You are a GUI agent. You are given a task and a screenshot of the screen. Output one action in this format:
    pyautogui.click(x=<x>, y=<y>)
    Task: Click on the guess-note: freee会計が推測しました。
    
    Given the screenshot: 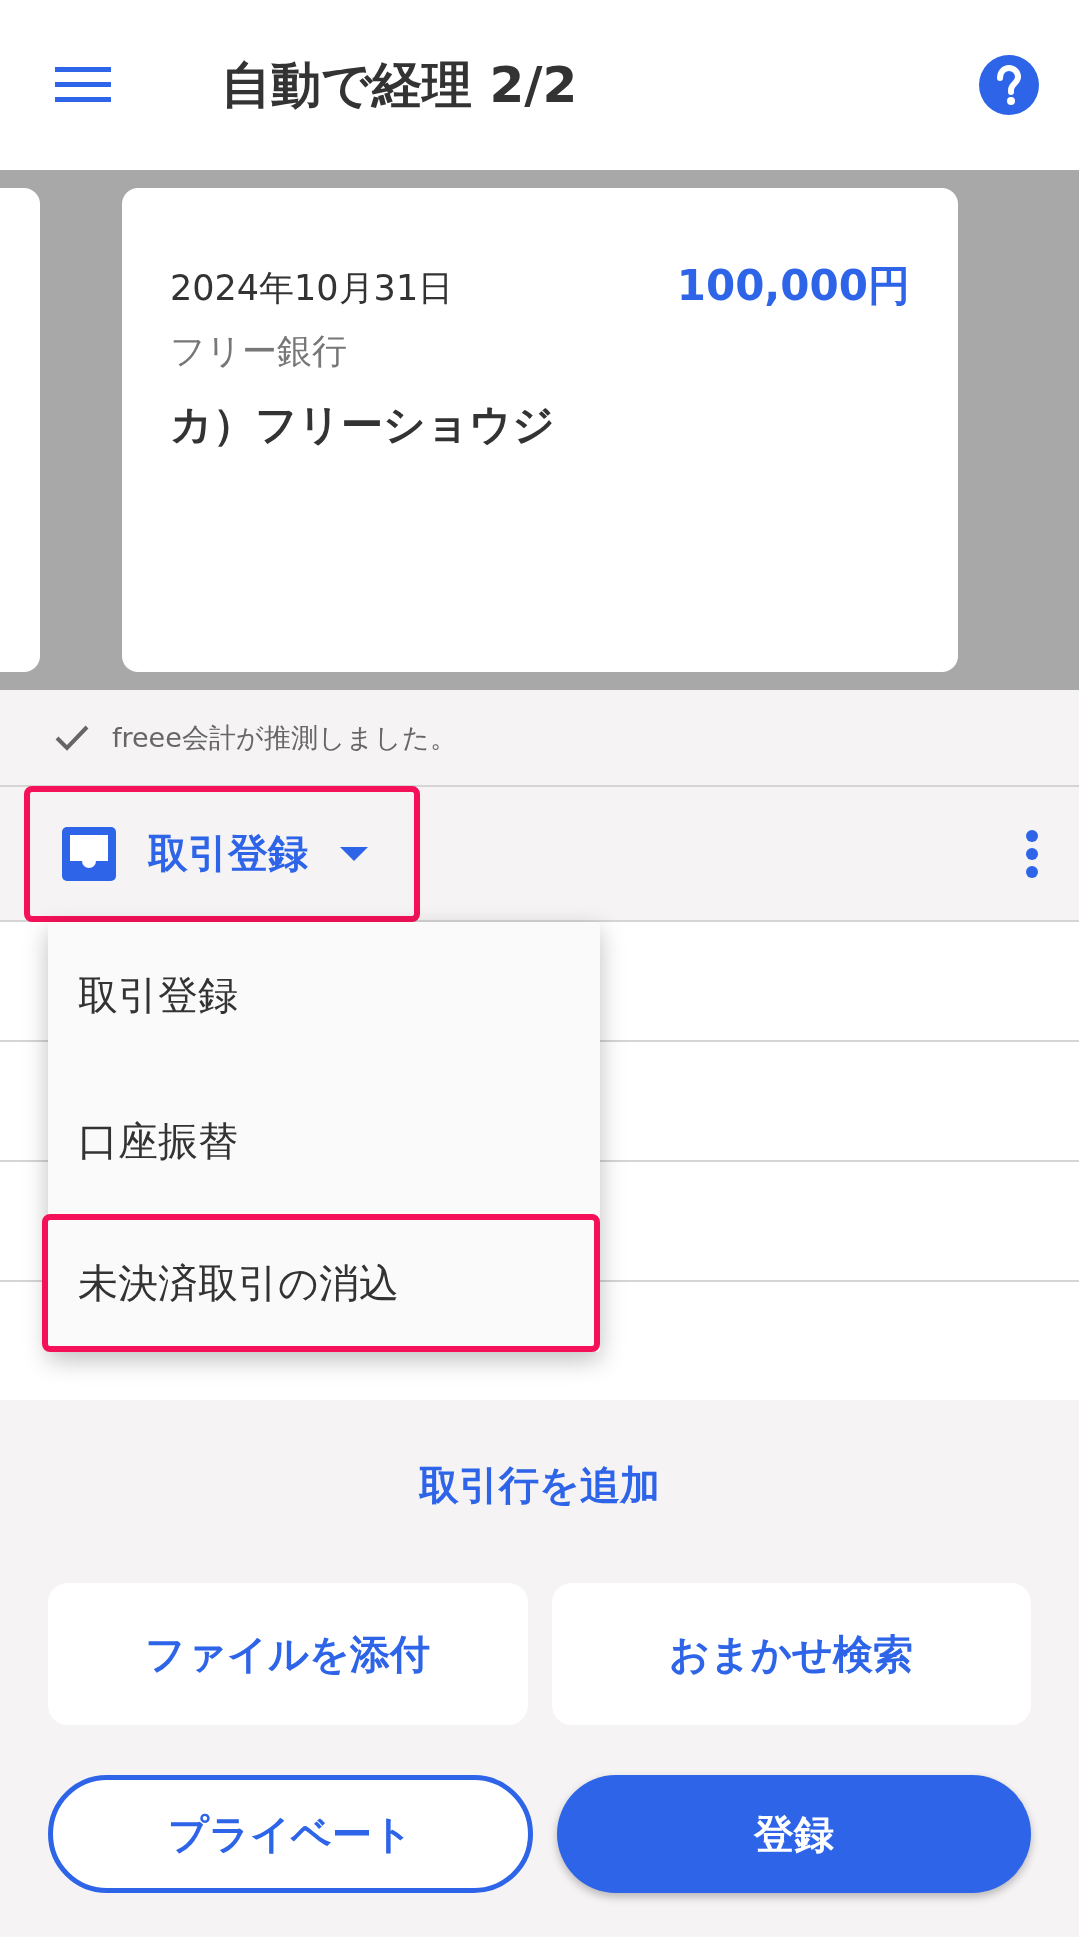 What is the action you would take?
    pyautogui.click(x=284, y=737)
    